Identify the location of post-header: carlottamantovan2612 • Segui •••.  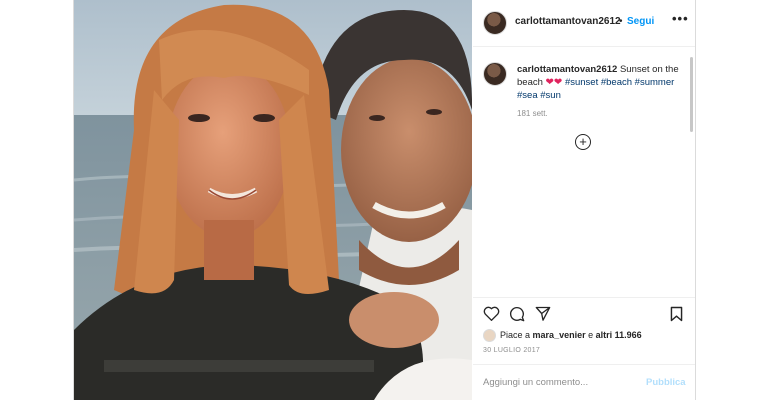
(584, 23).